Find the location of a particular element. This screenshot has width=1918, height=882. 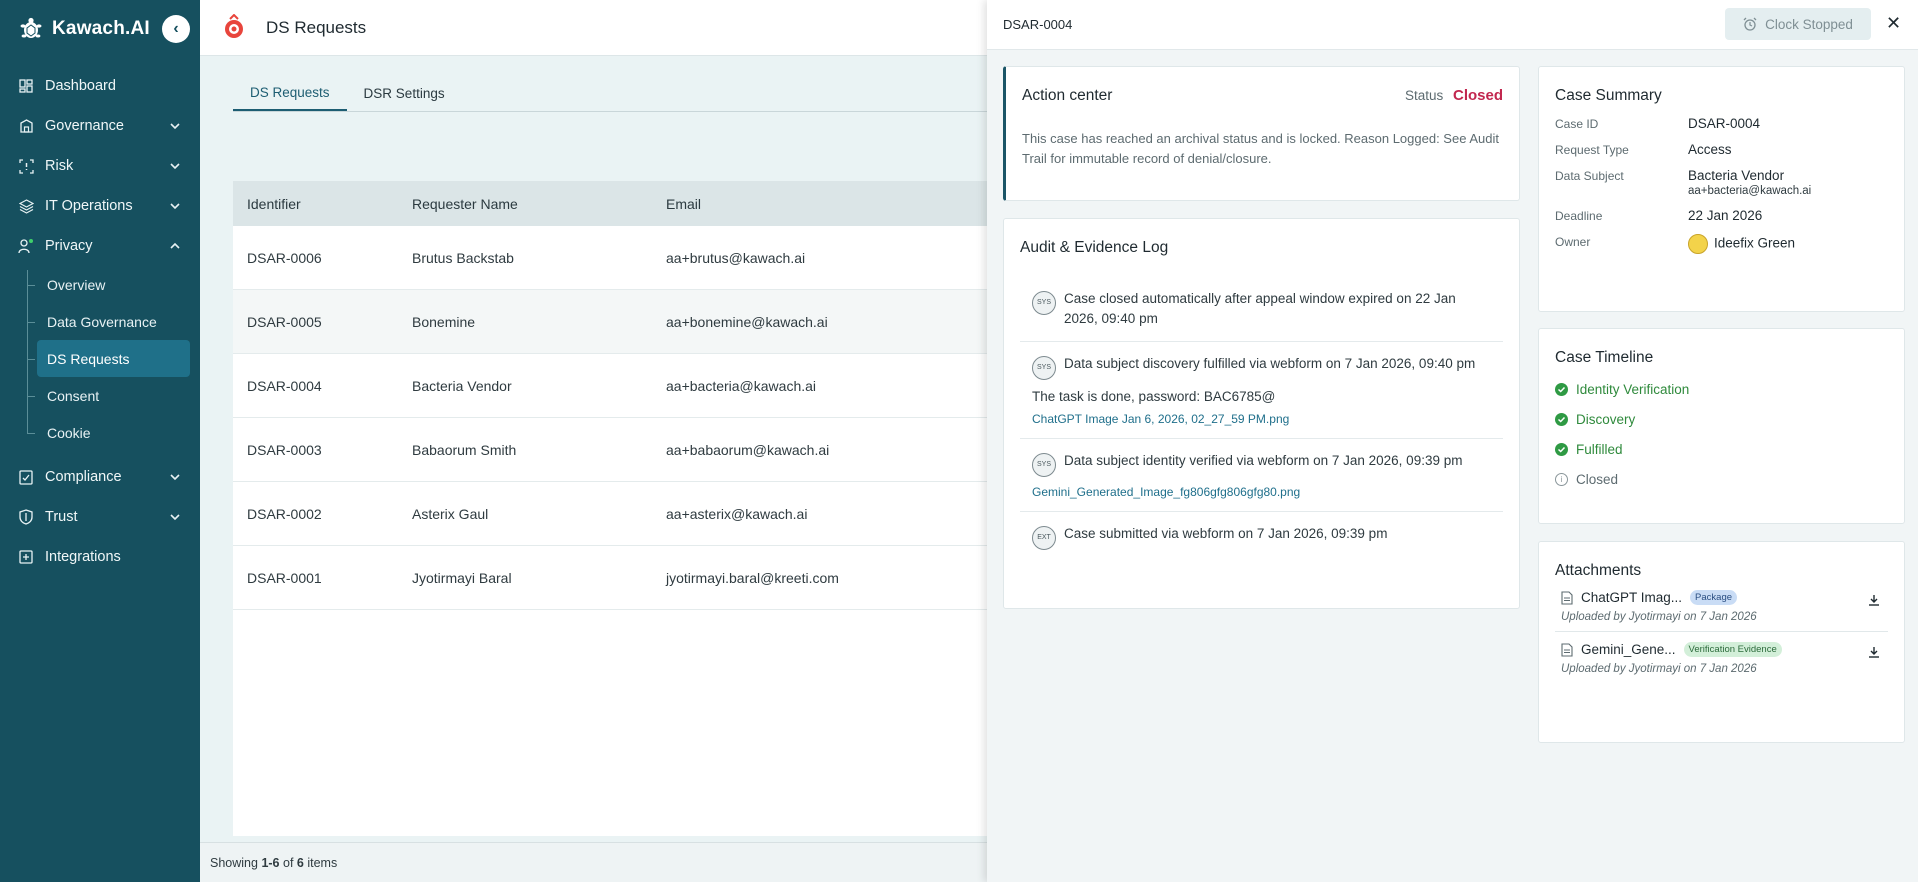

footer-suffix: items is located at coordinates (322, 862).